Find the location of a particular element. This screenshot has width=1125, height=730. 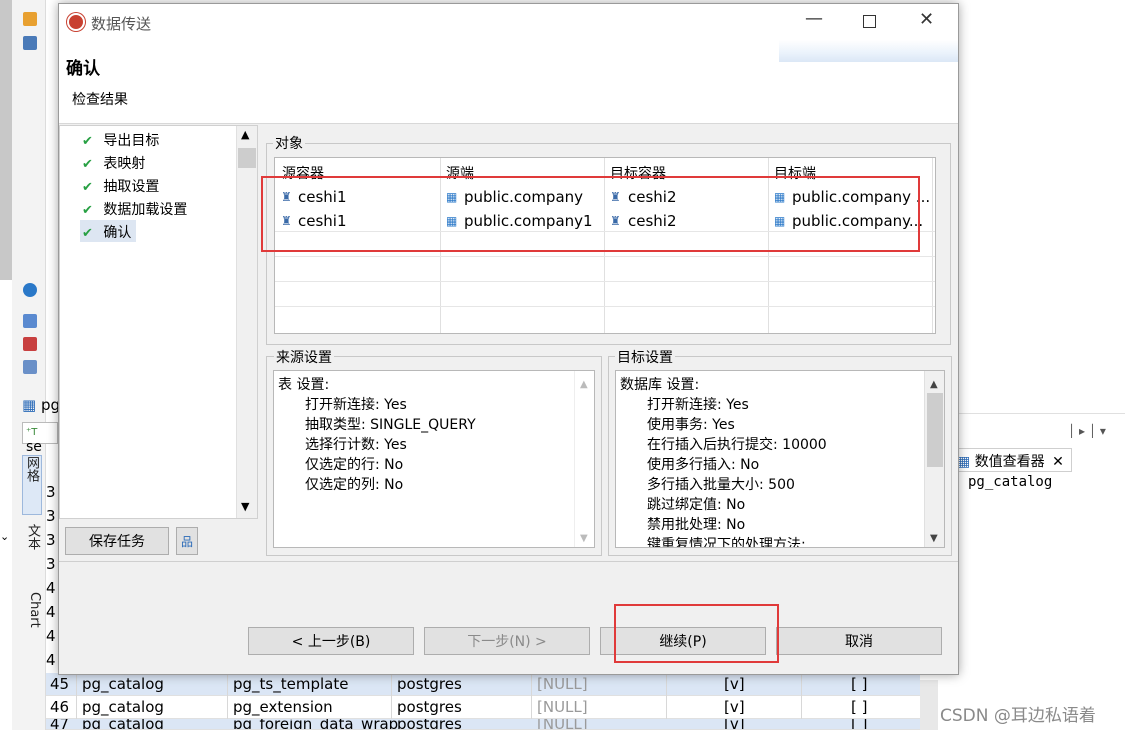

minimize-button: — is located at coordinates (814, 18).